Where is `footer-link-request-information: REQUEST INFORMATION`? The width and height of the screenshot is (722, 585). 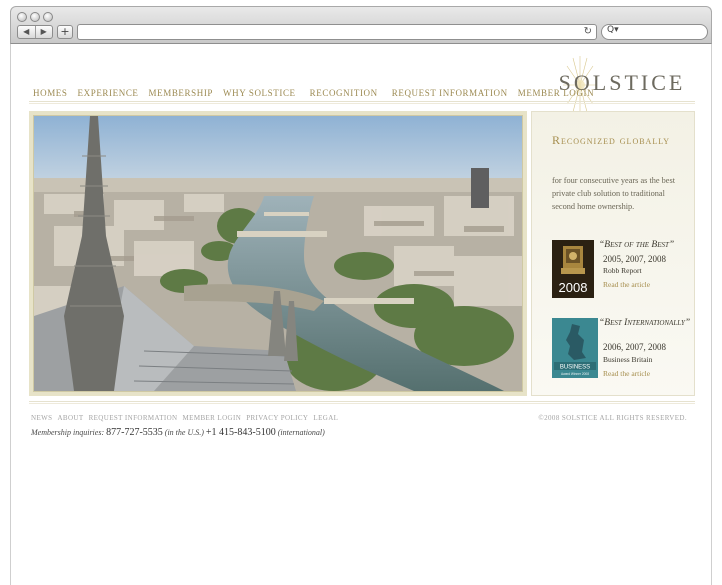 footer-link-request-information: REQUEST INFORMATION is located at coordinates (133, 418).